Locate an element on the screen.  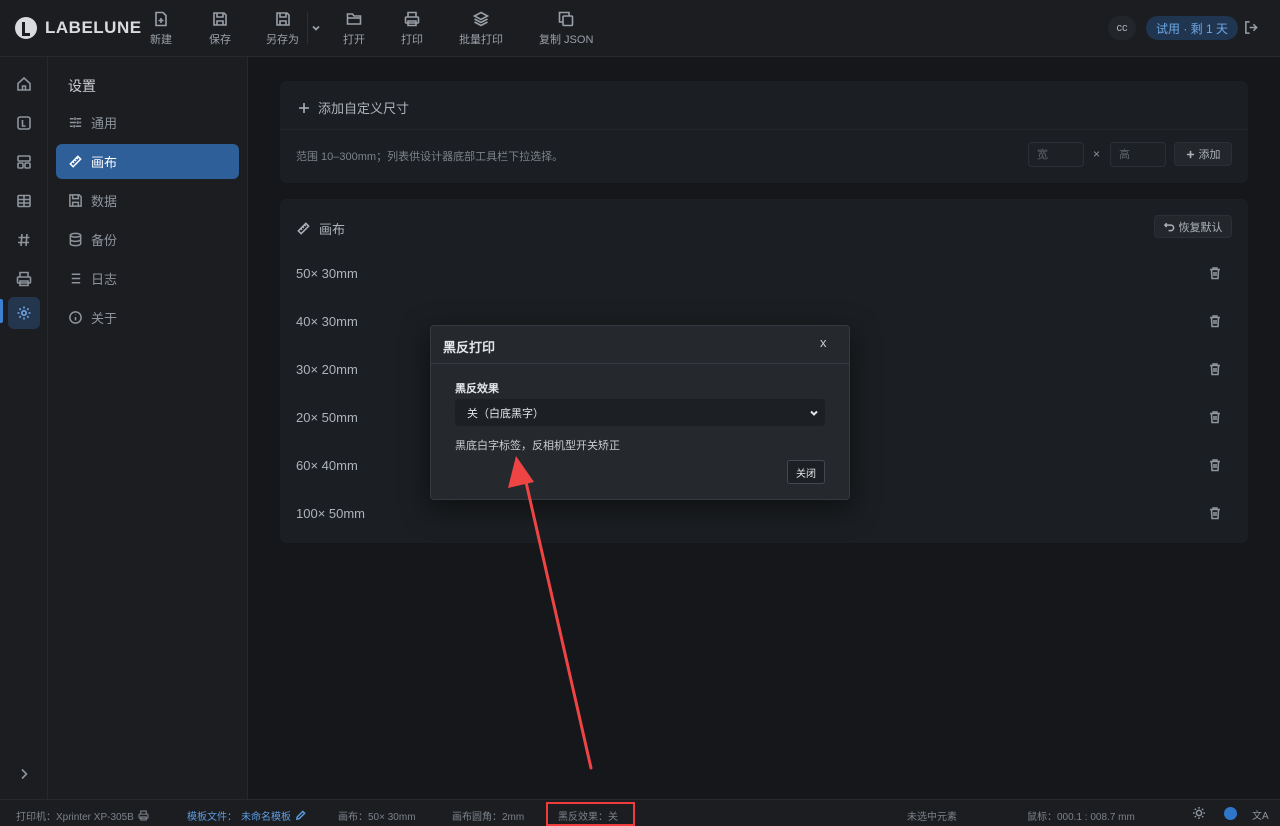
table-icon is located at coordinates (24, 201).